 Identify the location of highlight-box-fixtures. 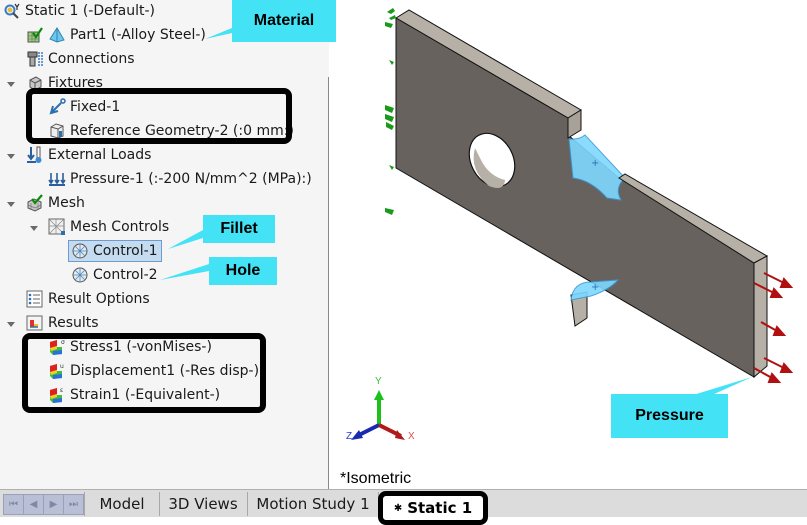
(159, 116).